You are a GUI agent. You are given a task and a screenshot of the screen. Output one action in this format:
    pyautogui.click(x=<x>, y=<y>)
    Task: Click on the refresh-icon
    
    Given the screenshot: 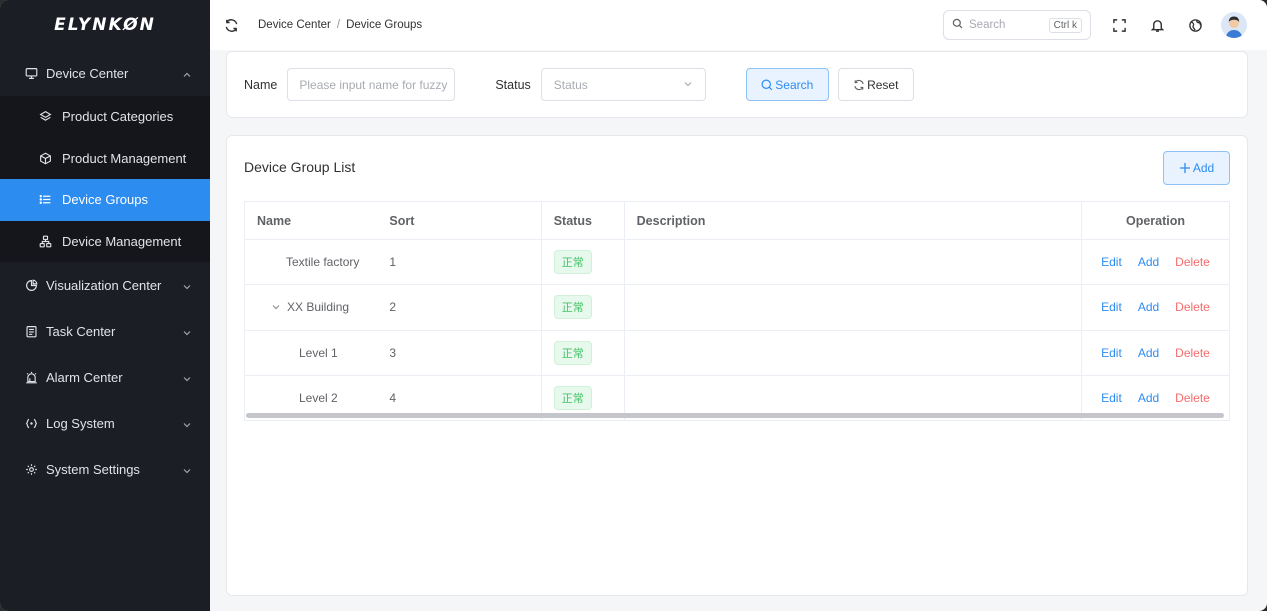 What is the action you would take?
    pyautogui.click(x=231, y=25)
    